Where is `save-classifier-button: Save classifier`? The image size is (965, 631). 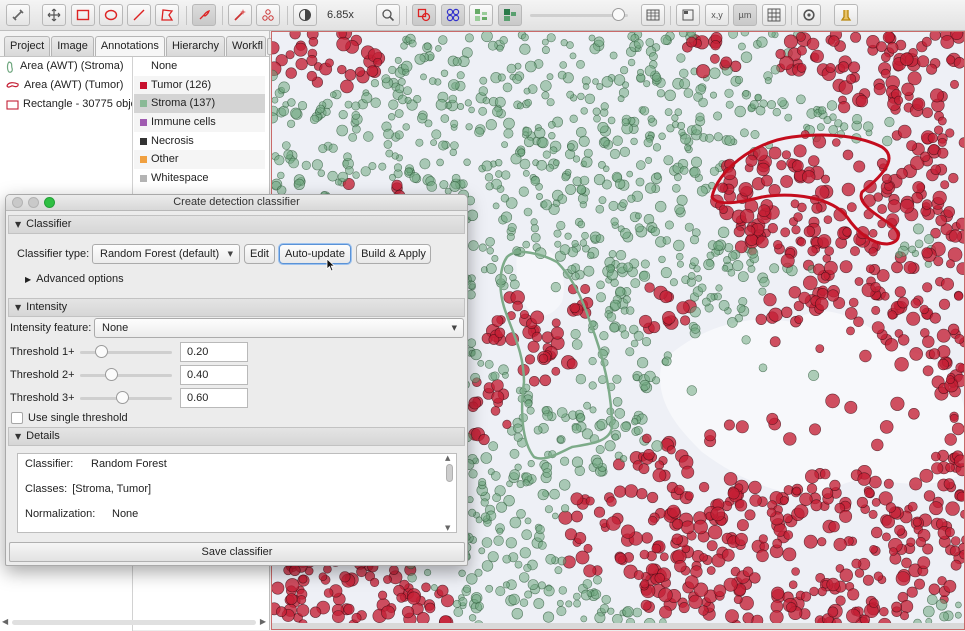
save-classifier-button: Save classifier is located at coordinates (237, 552).